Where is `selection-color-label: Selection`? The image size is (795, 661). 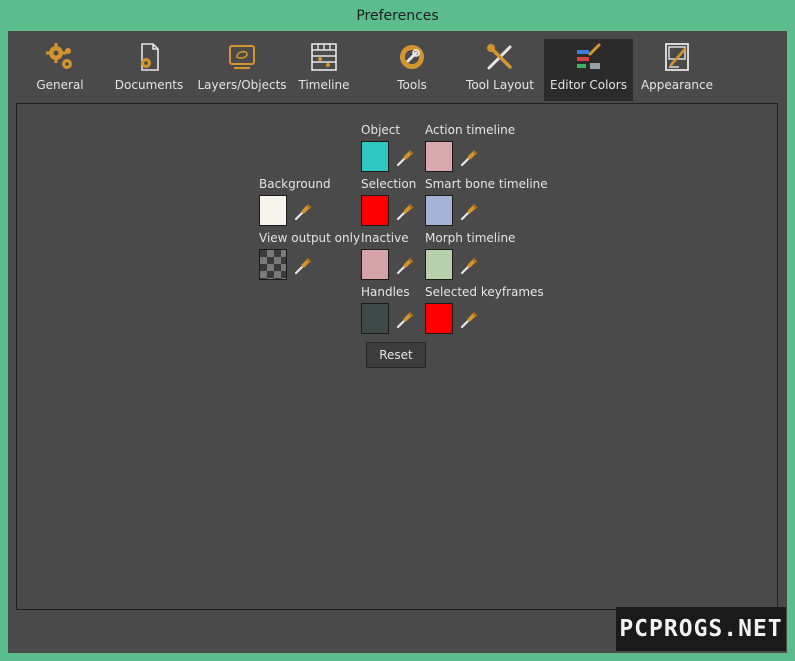 selection-color-label: Selection is located at coordinates (389, 184).